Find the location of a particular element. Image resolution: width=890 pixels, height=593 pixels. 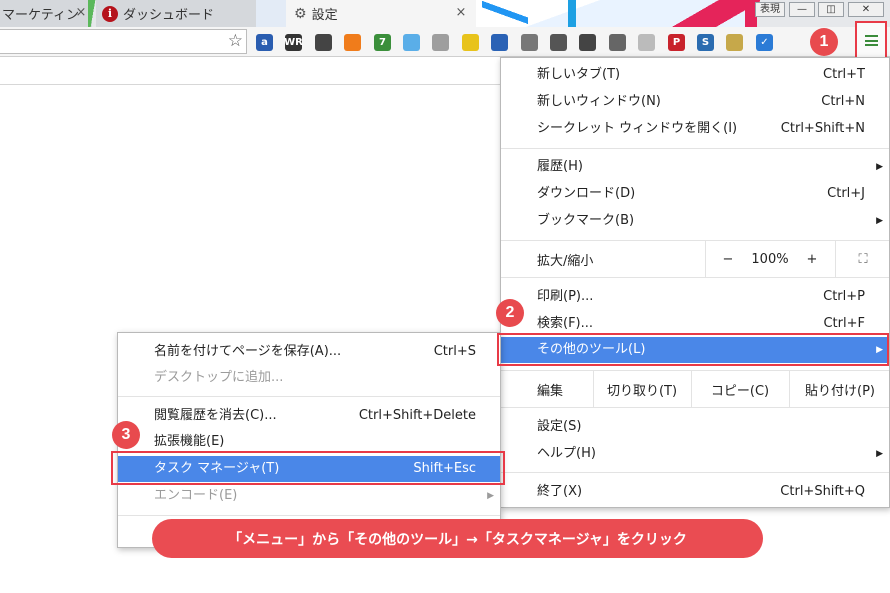

menu-item-label: 履歴(H) is located at coordinates (560, 166).